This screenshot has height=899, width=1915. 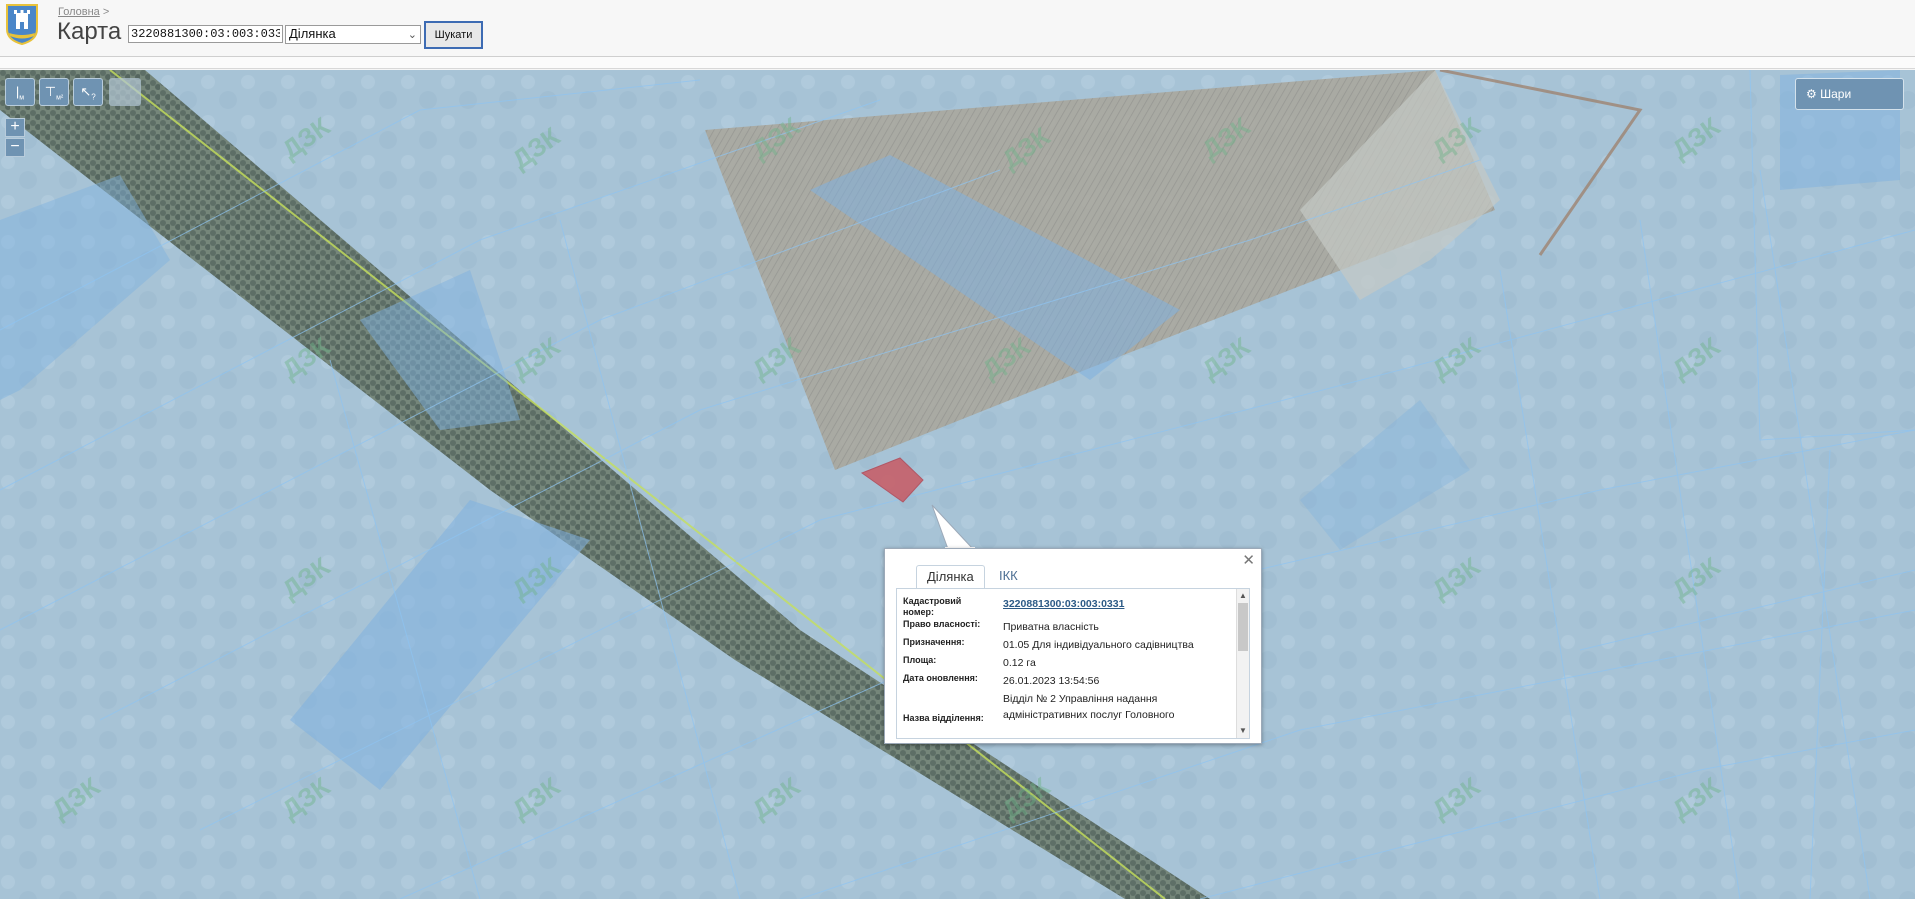 I want to click on header-divider, so click(x=957, y=63).